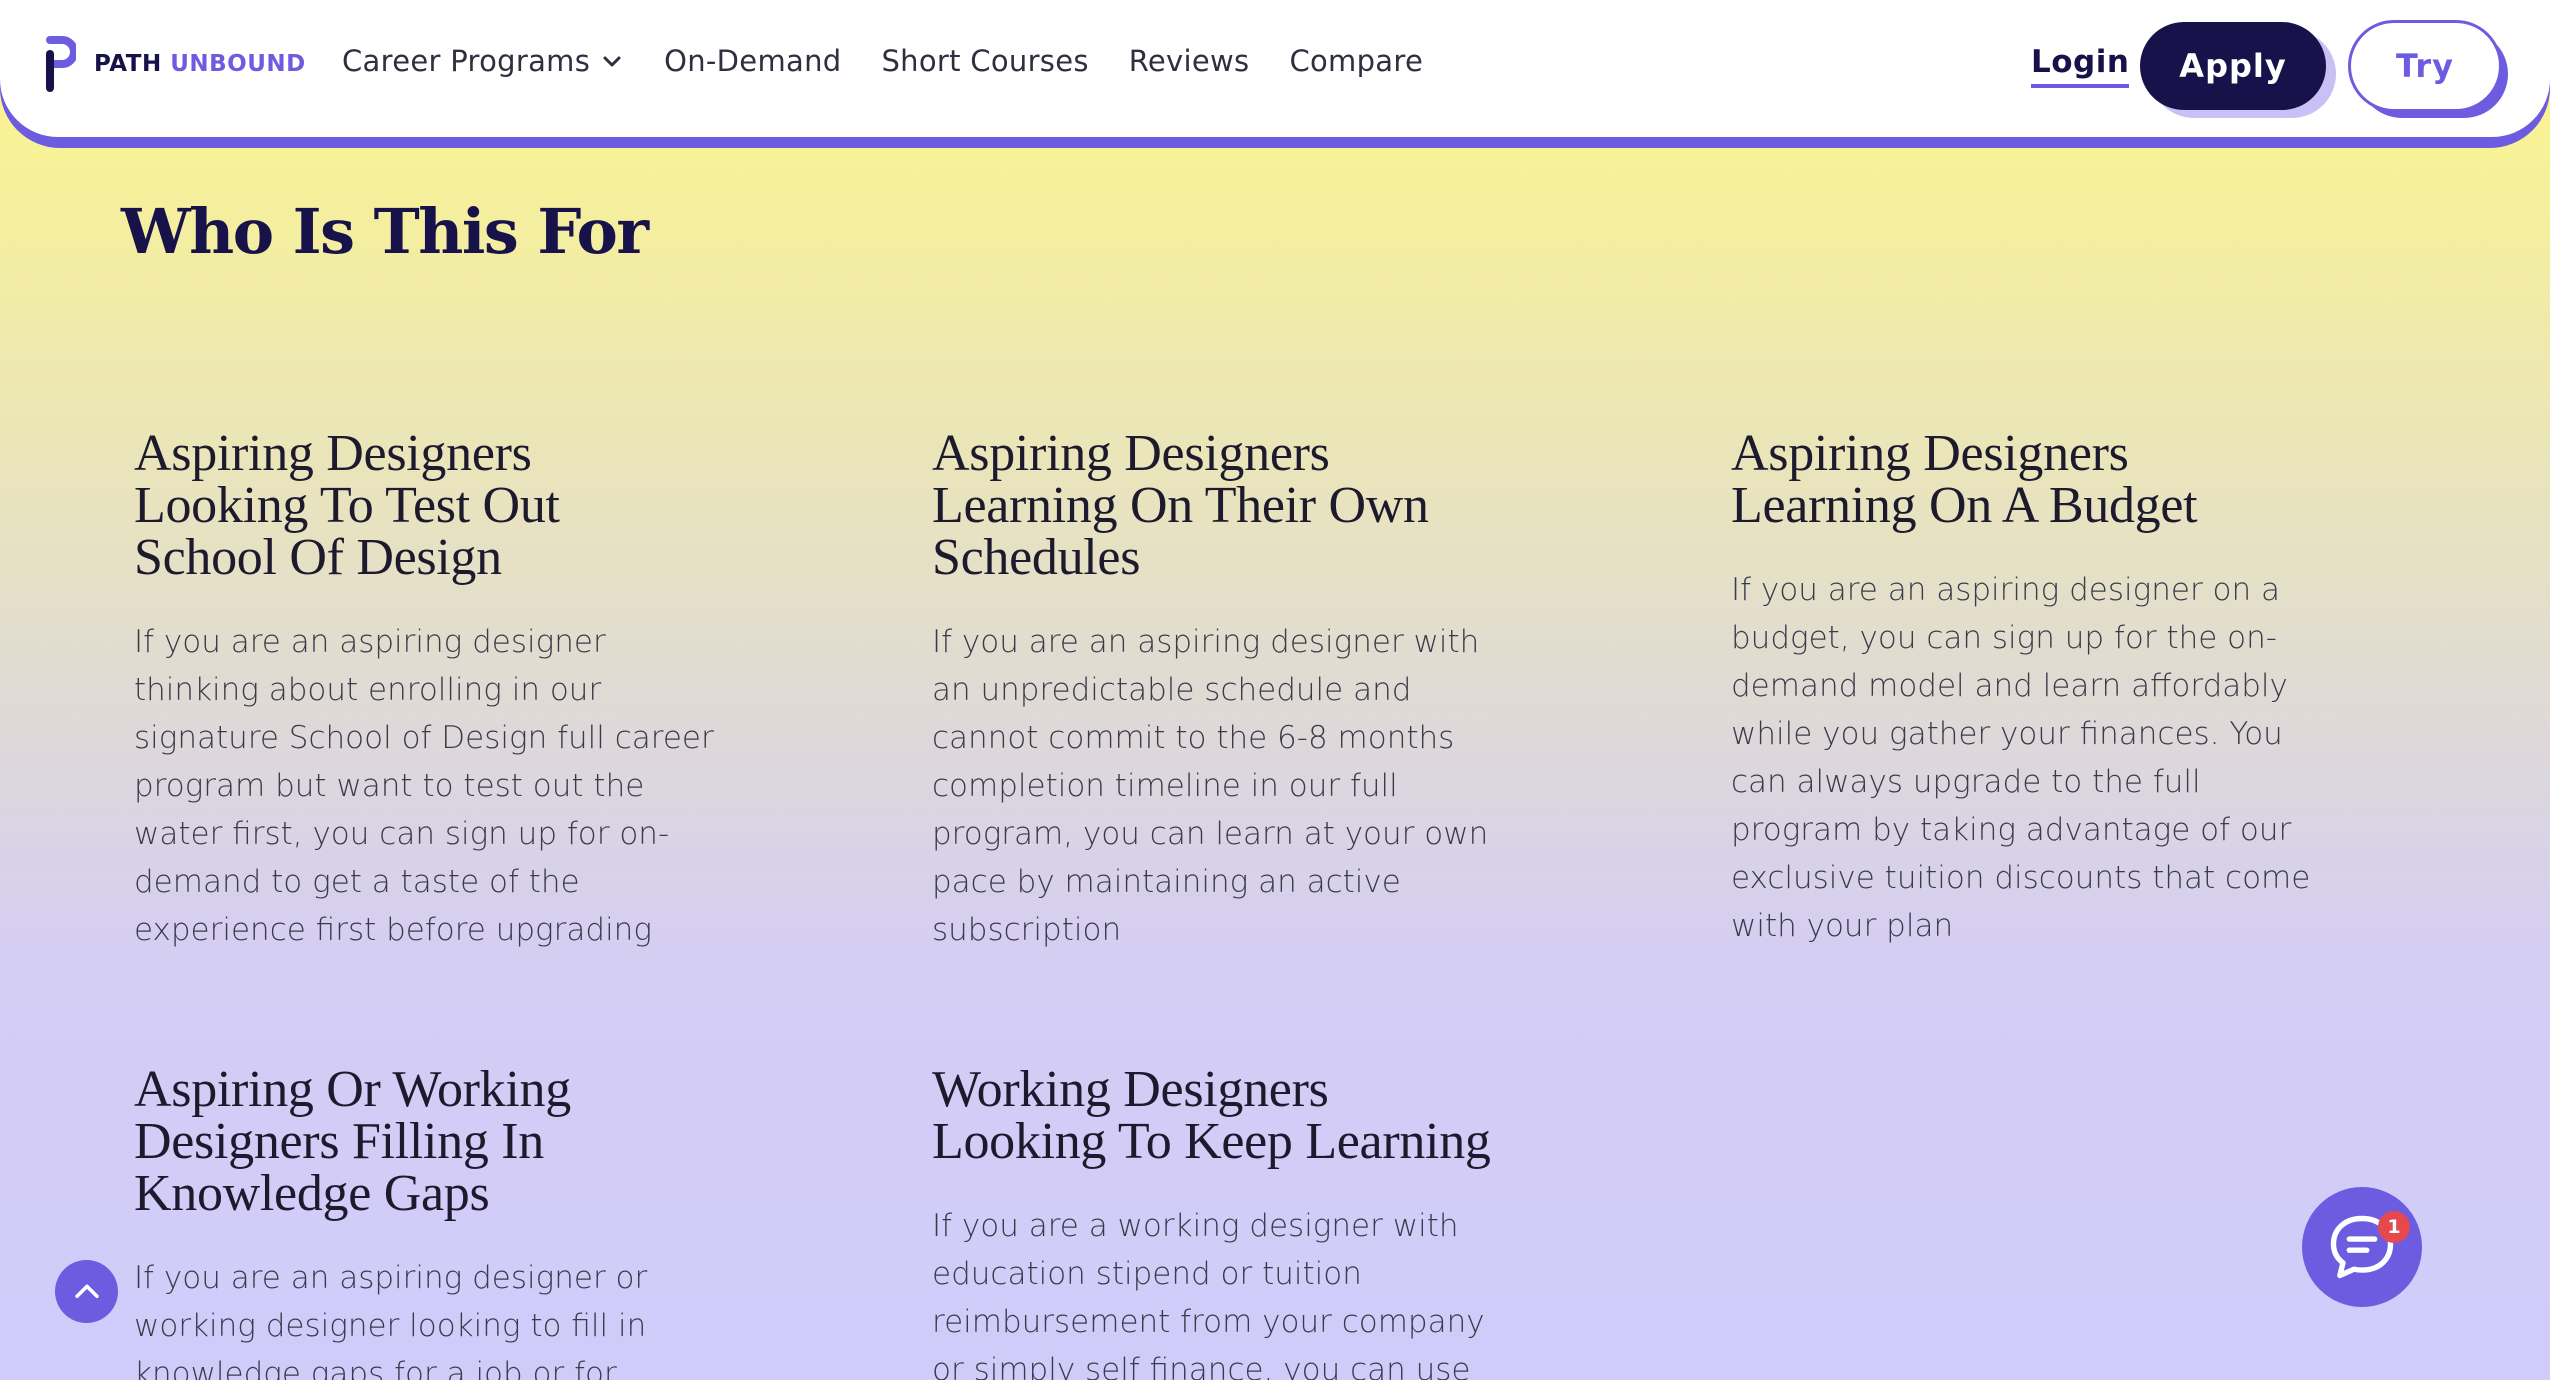 The height and width of the screenshot is (1380, 2550). I want to click on logo-word-path: PATH, so click(128, 64).